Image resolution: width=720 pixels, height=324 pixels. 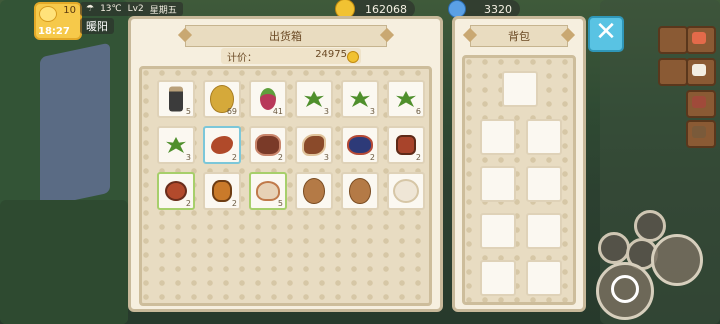 I want to click on tools-icon, so click(x=699, y=102).